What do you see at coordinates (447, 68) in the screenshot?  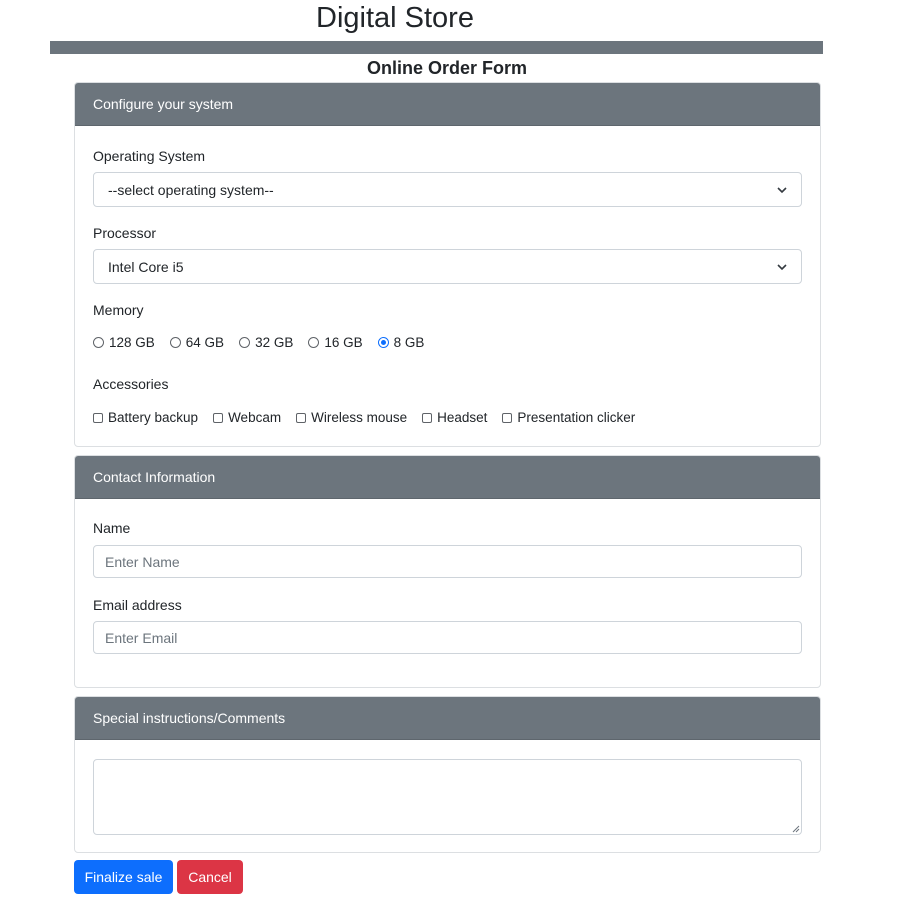 I see `form-title: Online Order Form` at bounding box center [447, 68].